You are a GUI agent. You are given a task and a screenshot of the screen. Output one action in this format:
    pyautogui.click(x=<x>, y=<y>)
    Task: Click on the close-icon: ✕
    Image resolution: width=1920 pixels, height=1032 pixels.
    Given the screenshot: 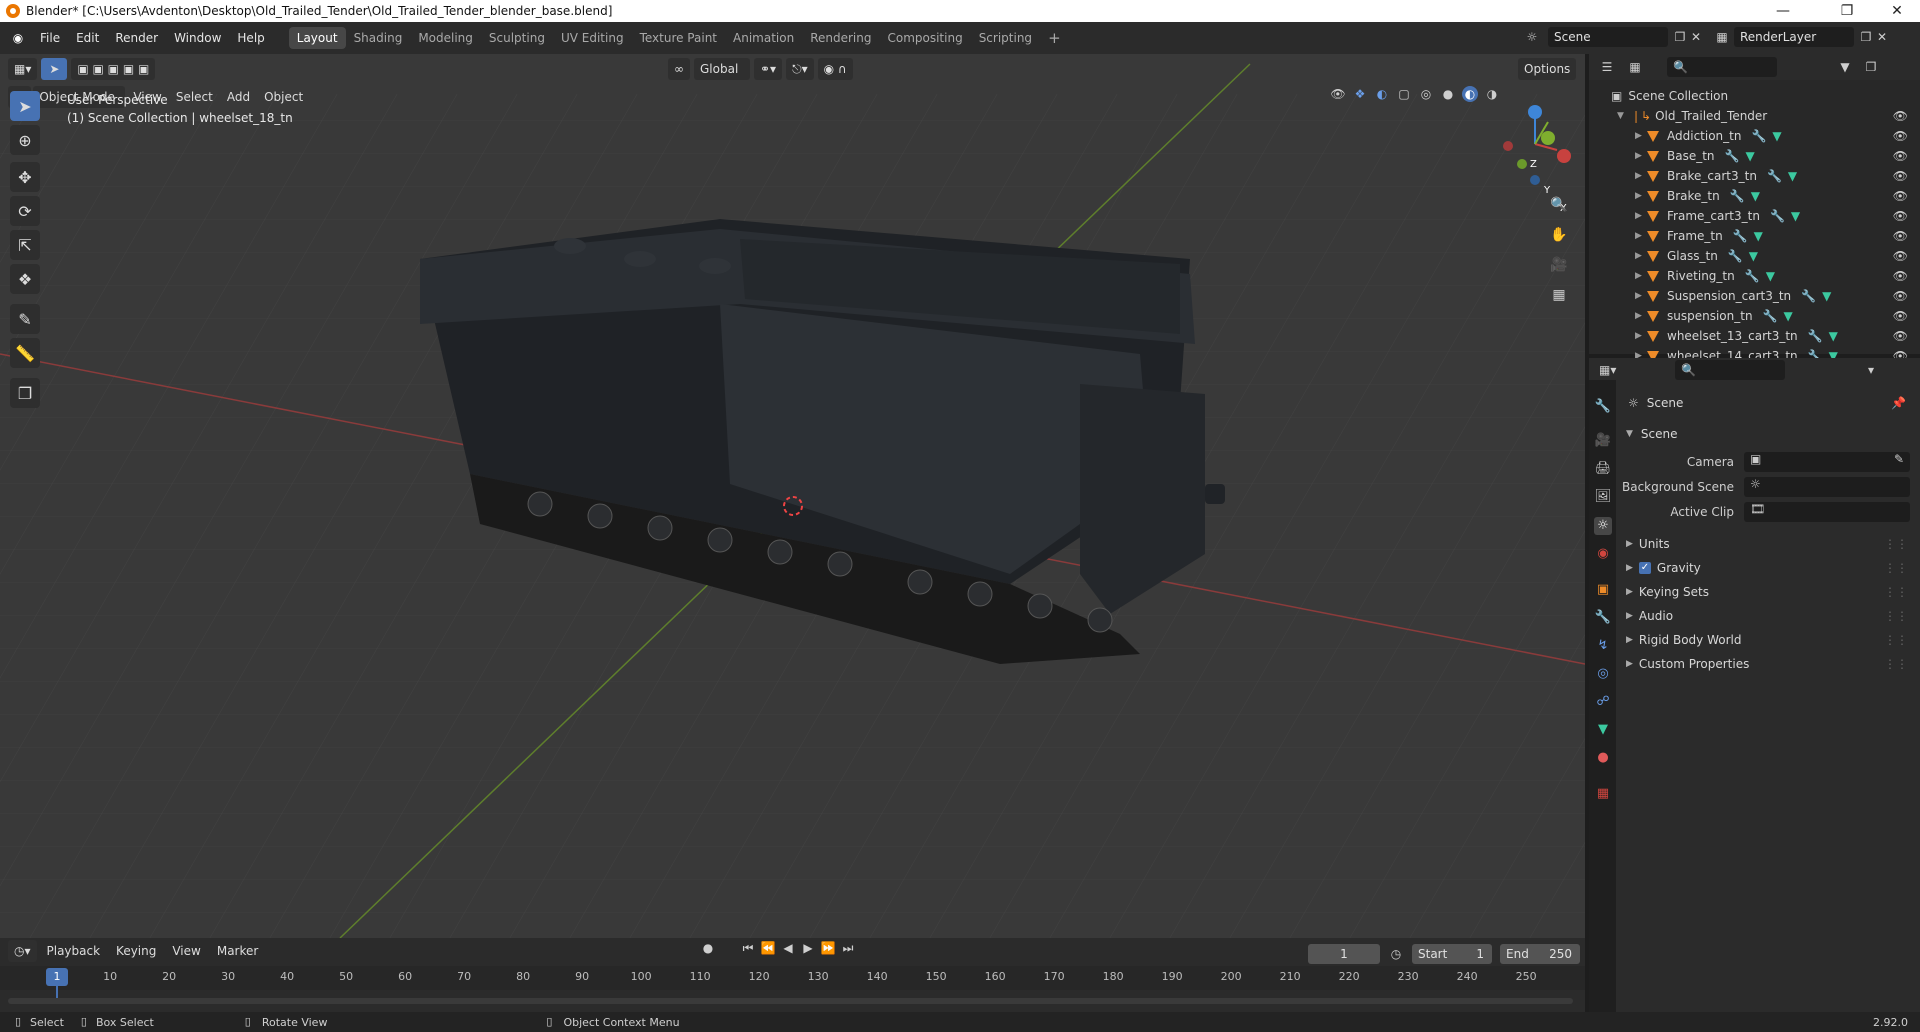 What is the action you would take?
    pyautogui.click(x=1897, y=11)
    